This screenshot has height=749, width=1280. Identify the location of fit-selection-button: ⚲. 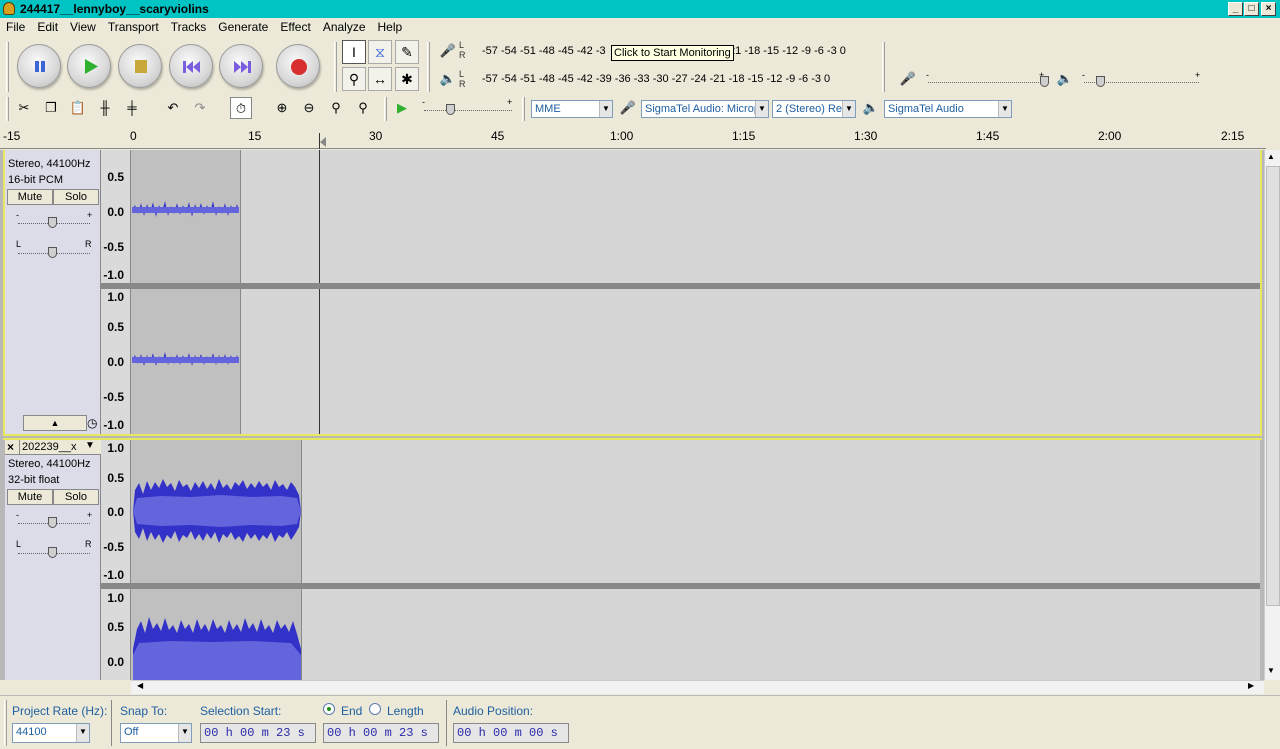
(336, 108).